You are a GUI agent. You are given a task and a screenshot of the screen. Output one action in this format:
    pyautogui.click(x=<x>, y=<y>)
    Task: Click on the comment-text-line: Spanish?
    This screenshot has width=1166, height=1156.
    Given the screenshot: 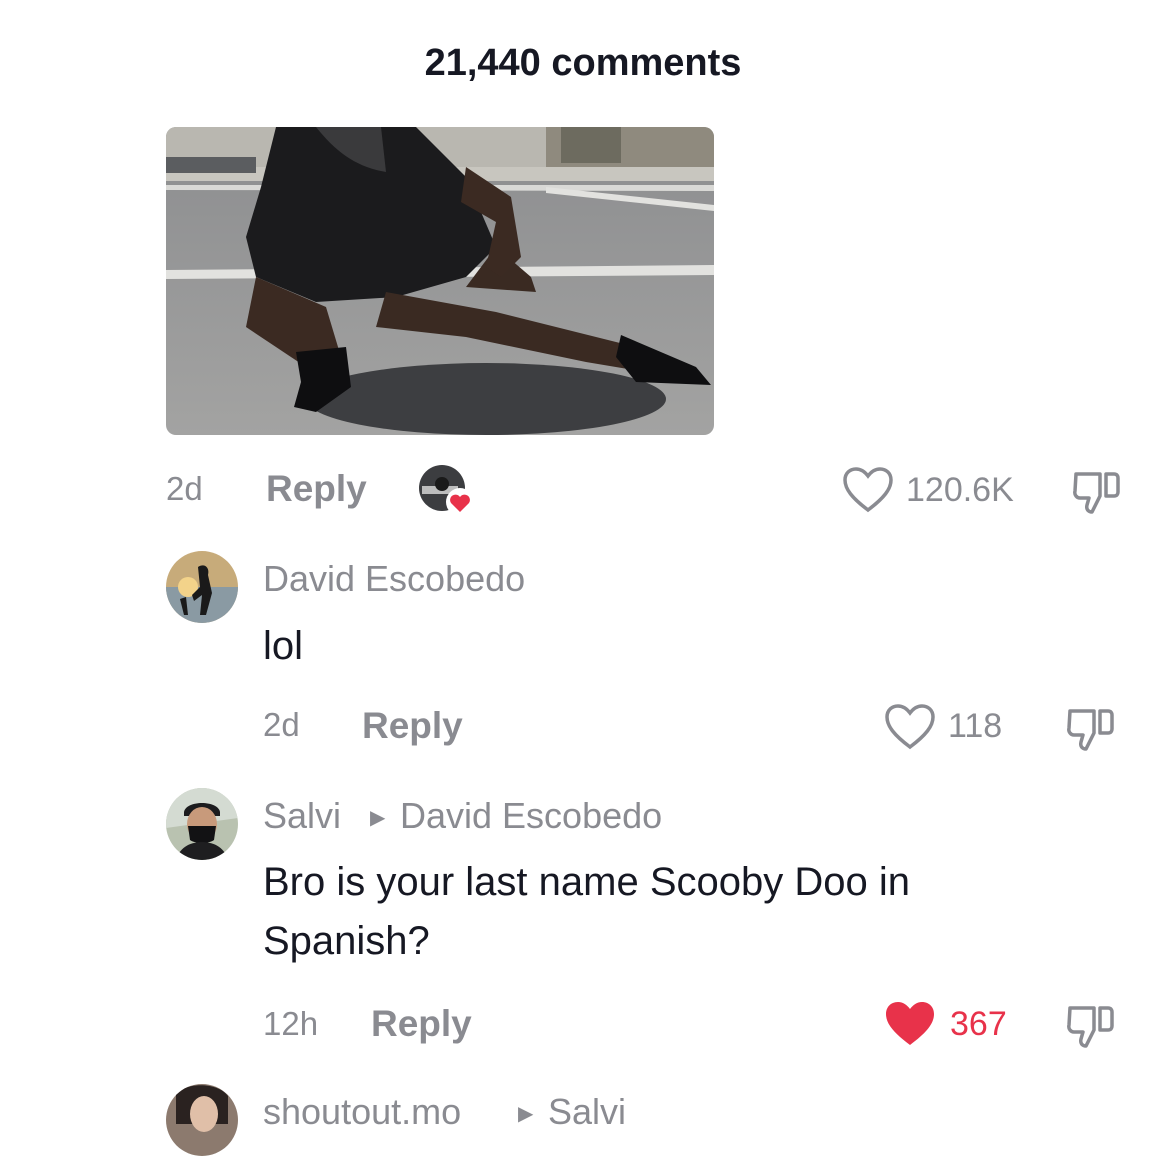 What is the action you would take?
    pyautogui.click(x=346, y=941)
    